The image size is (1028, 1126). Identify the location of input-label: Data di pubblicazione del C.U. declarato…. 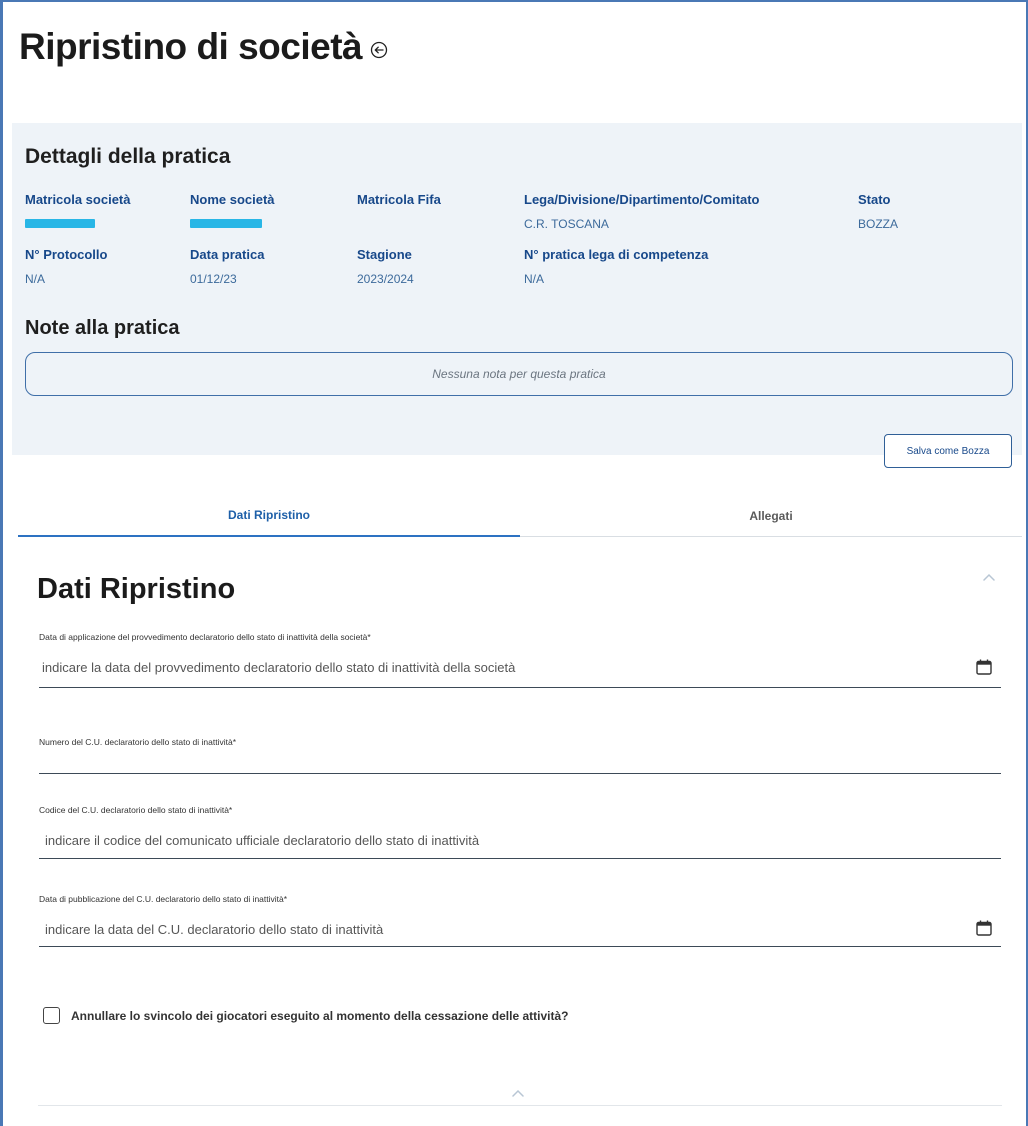
(163, 899).